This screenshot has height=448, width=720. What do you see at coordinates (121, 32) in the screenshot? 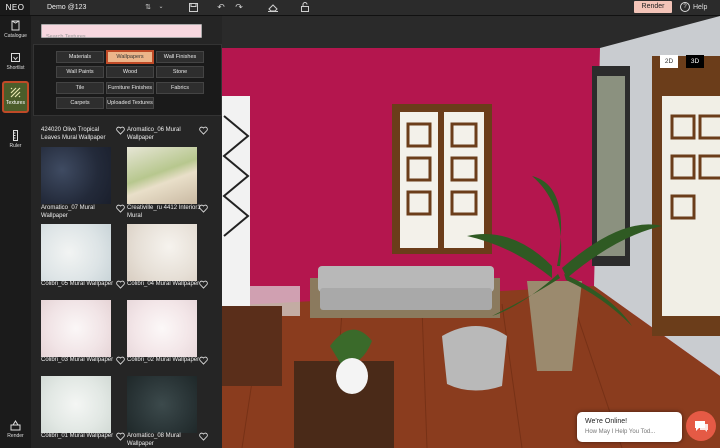
I see `search-input: Search Textures` at bounding box center [121, 32].